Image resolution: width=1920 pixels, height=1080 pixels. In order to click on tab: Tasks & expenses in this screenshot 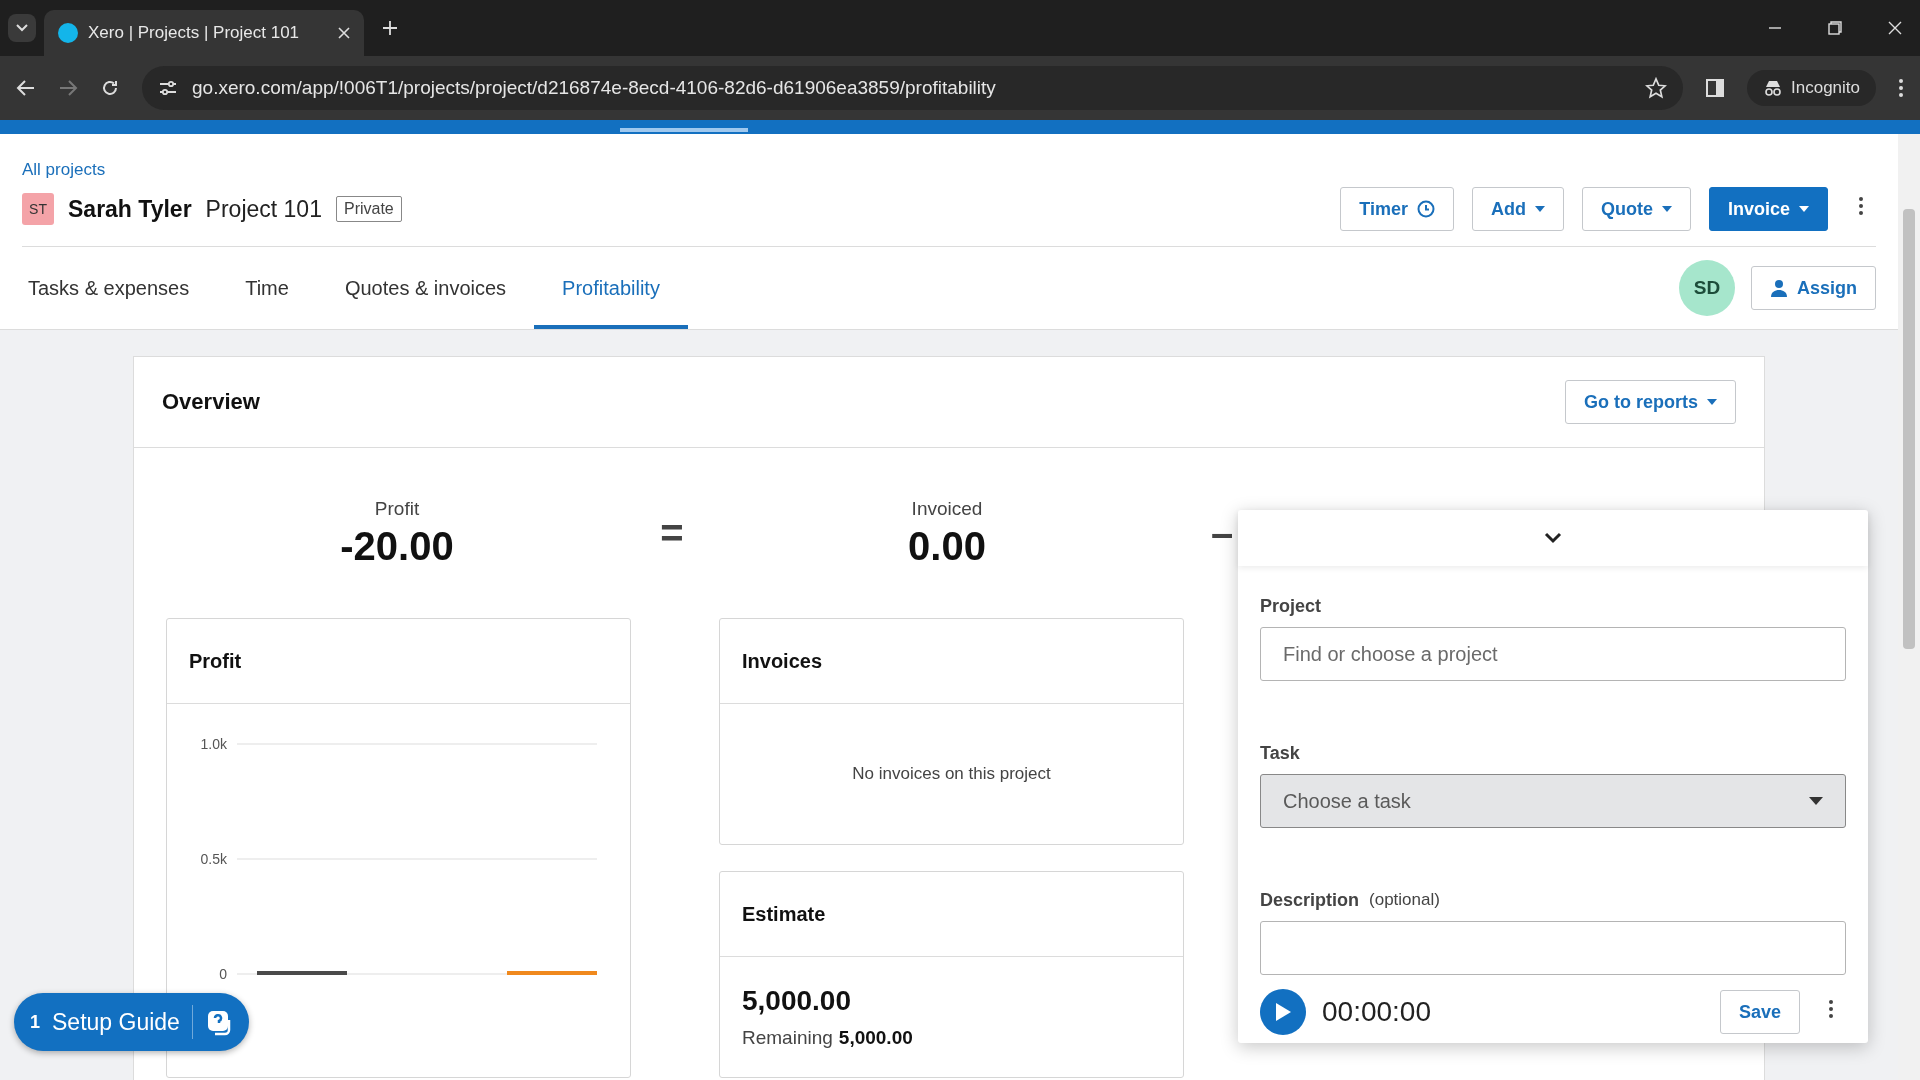, I will do `click(109, 288)`.